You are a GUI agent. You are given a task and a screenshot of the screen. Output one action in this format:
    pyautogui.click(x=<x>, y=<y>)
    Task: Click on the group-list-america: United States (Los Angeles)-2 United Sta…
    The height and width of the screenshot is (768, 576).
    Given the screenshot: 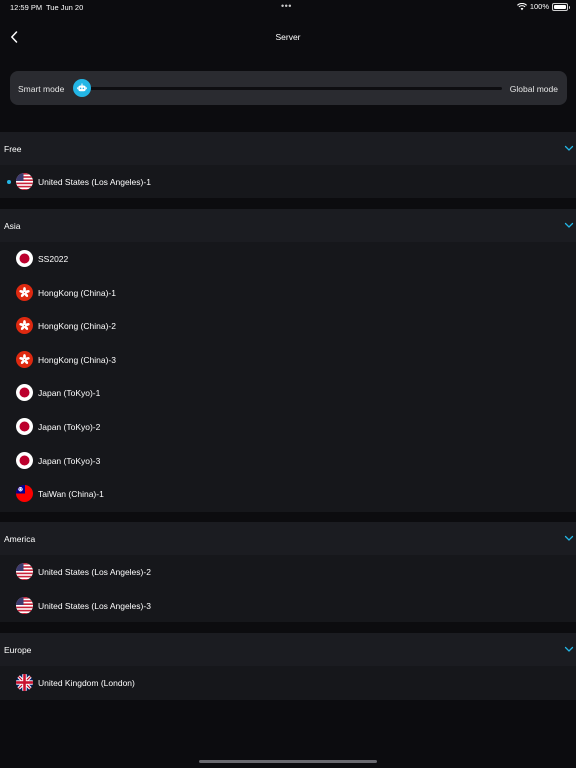 What is the action you would take?
    pyautogui.click(x=288, y=588)
    